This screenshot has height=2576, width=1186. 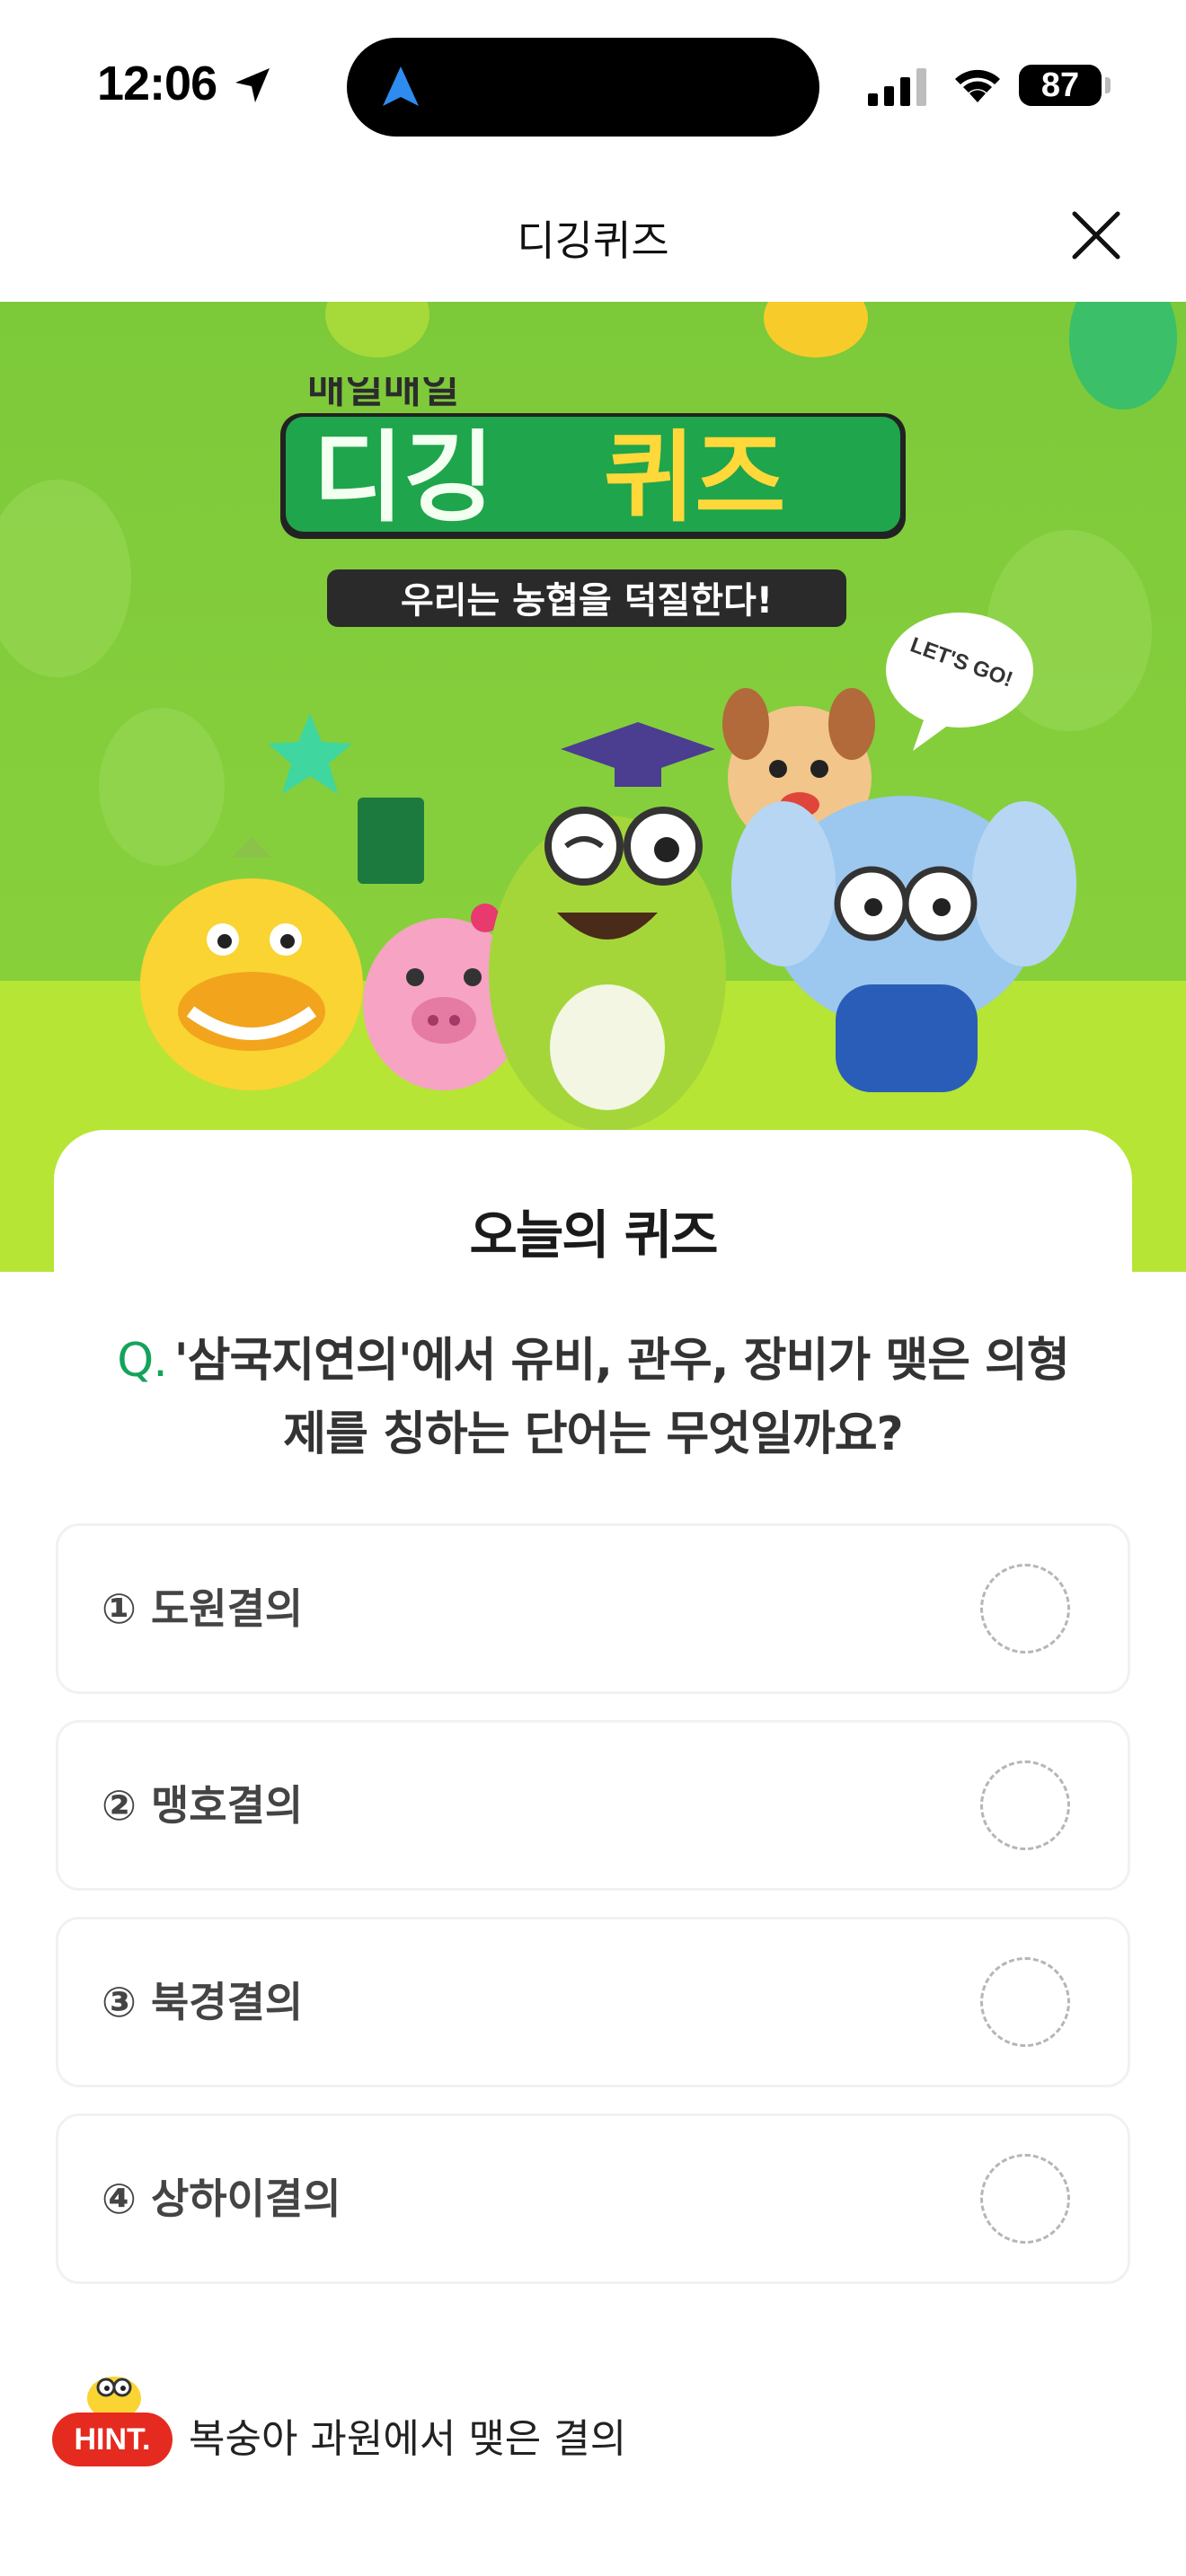 I want to click on question-prefix: Q., so click(x=142, y=1361).